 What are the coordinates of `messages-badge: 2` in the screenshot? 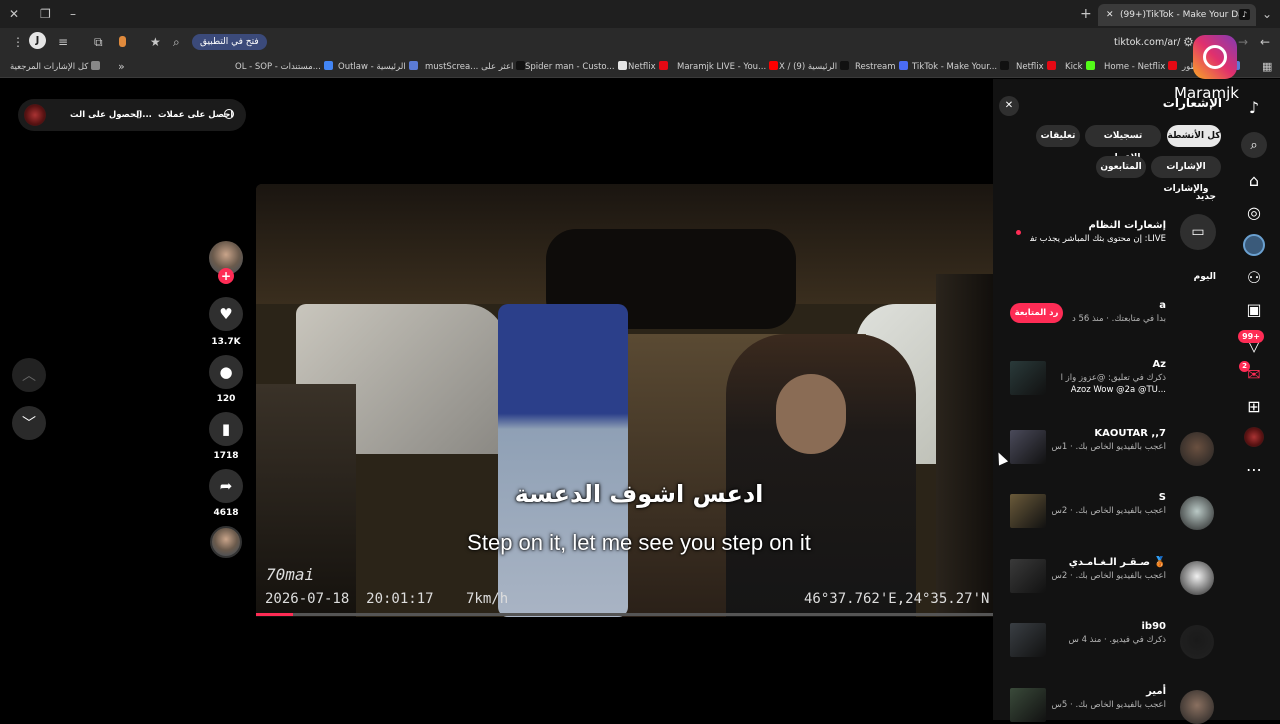 It's located at (1244, 366).